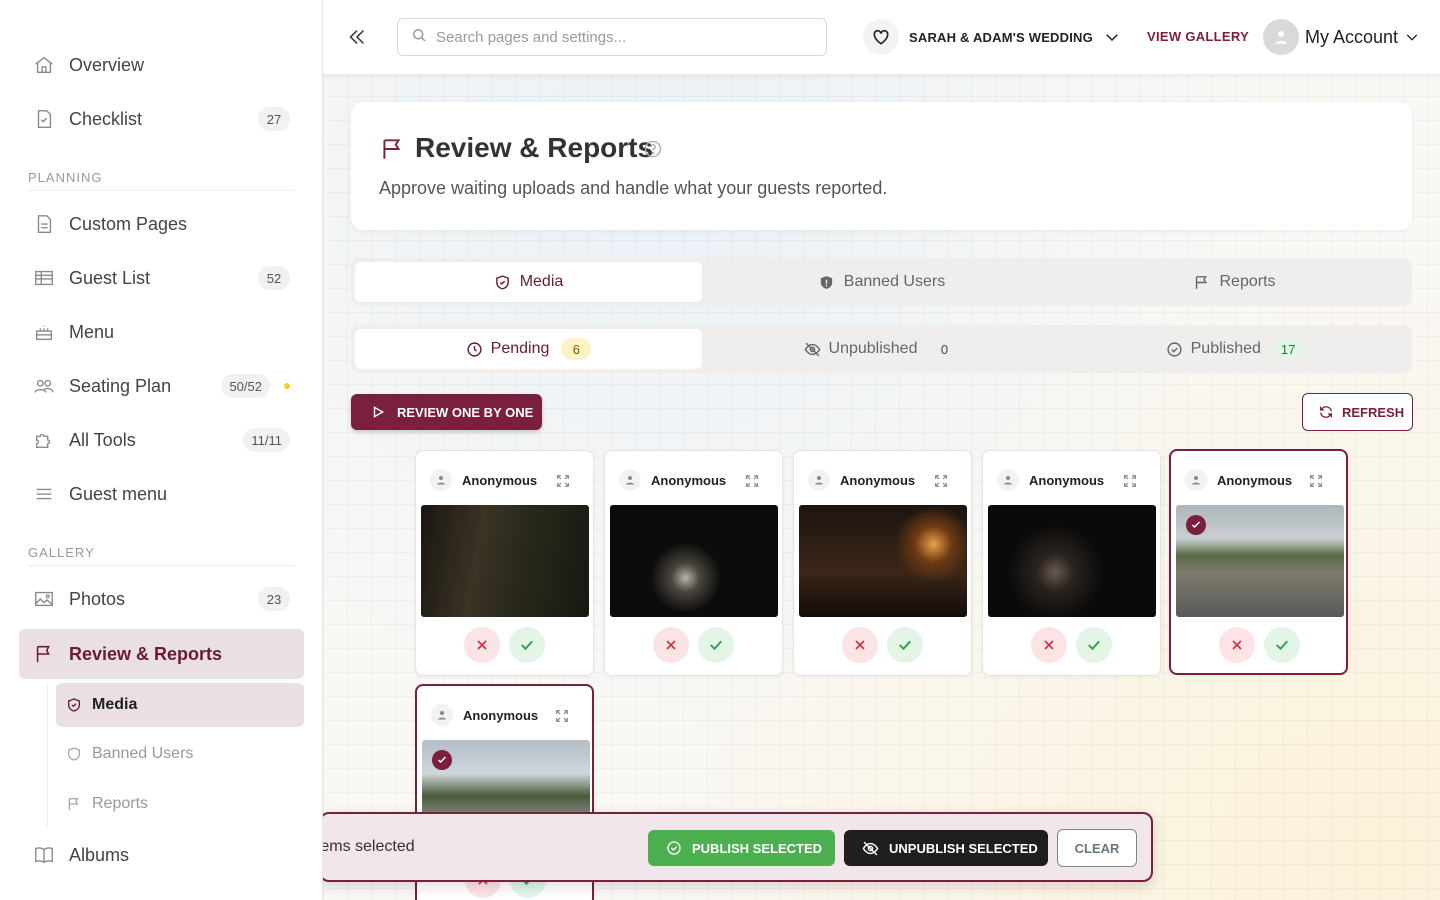 This screenshot has height=900, width=1440. I want to click on play-icon, so click(378, 412).